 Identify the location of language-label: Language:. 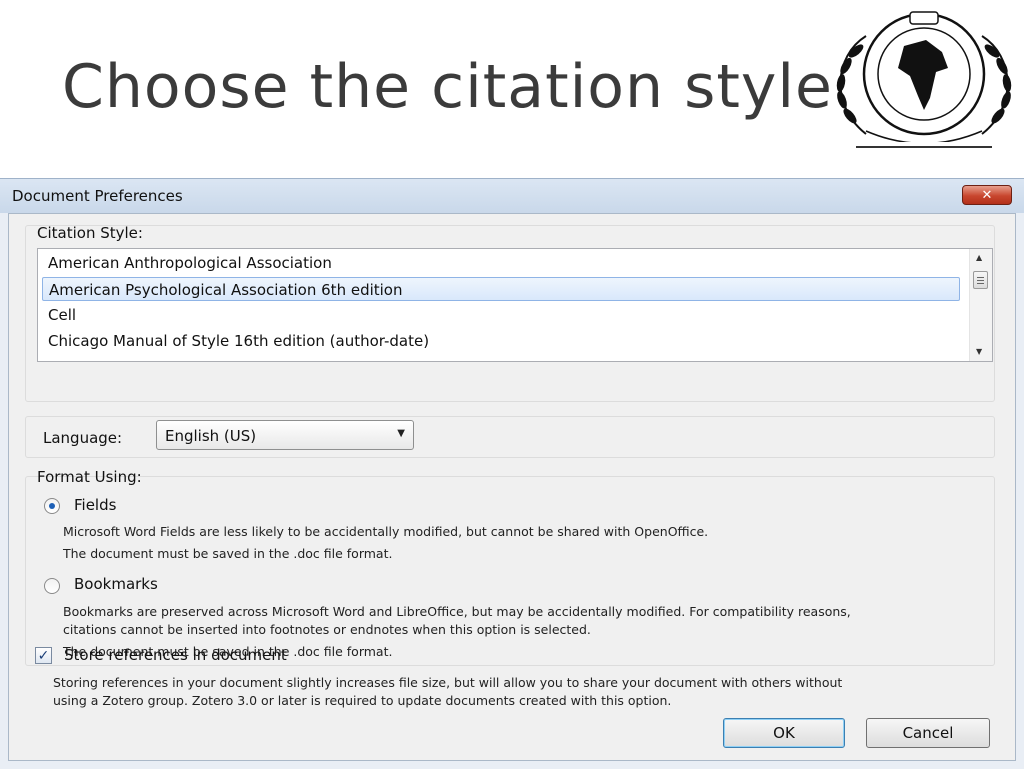
(83, 438).